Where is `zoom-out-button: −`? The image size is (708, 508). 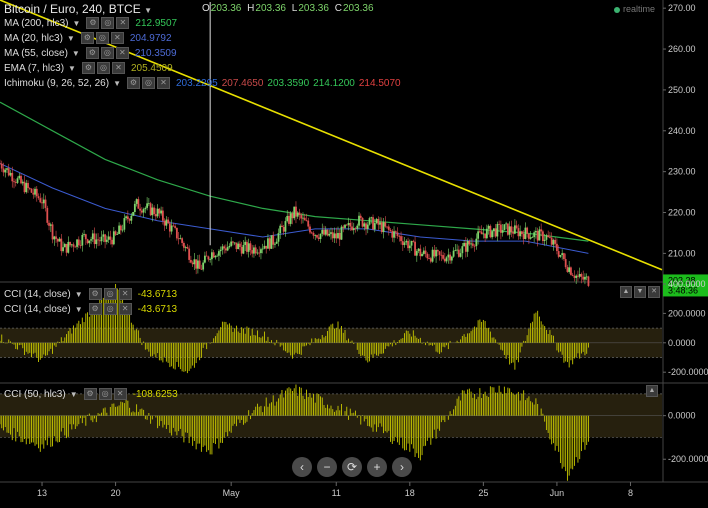 zoom-out-button: − is located at coordinates (327, 467).